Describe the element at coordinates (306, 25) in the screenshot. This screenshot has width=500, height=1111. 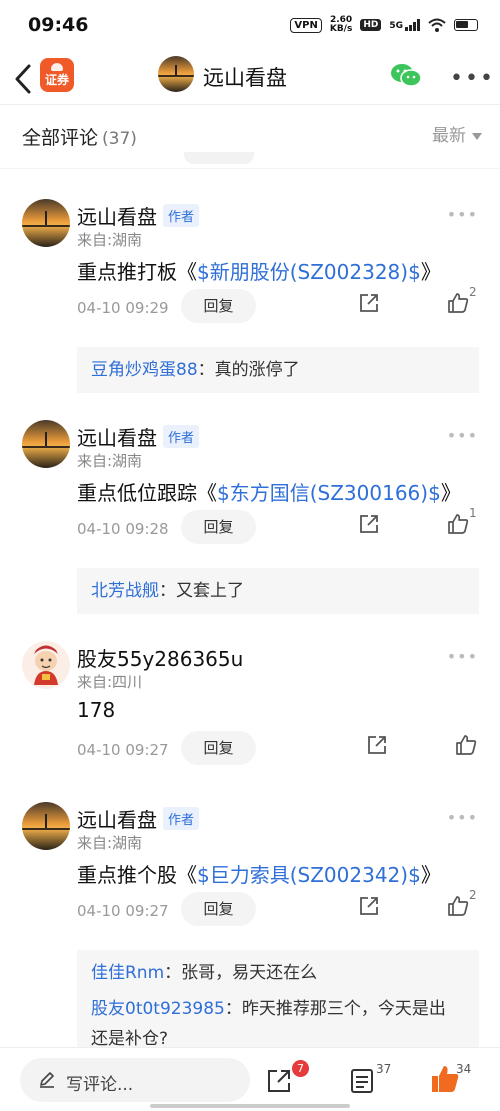
I see `vpn-icon: VPN` at that location.